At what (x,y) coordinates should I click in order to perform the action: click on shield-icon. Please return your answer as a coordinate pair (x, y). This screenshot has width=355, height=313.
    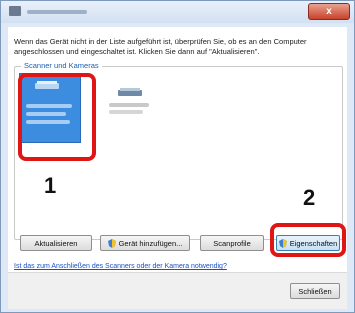
    Looking at the image, I should click on (111, 243).